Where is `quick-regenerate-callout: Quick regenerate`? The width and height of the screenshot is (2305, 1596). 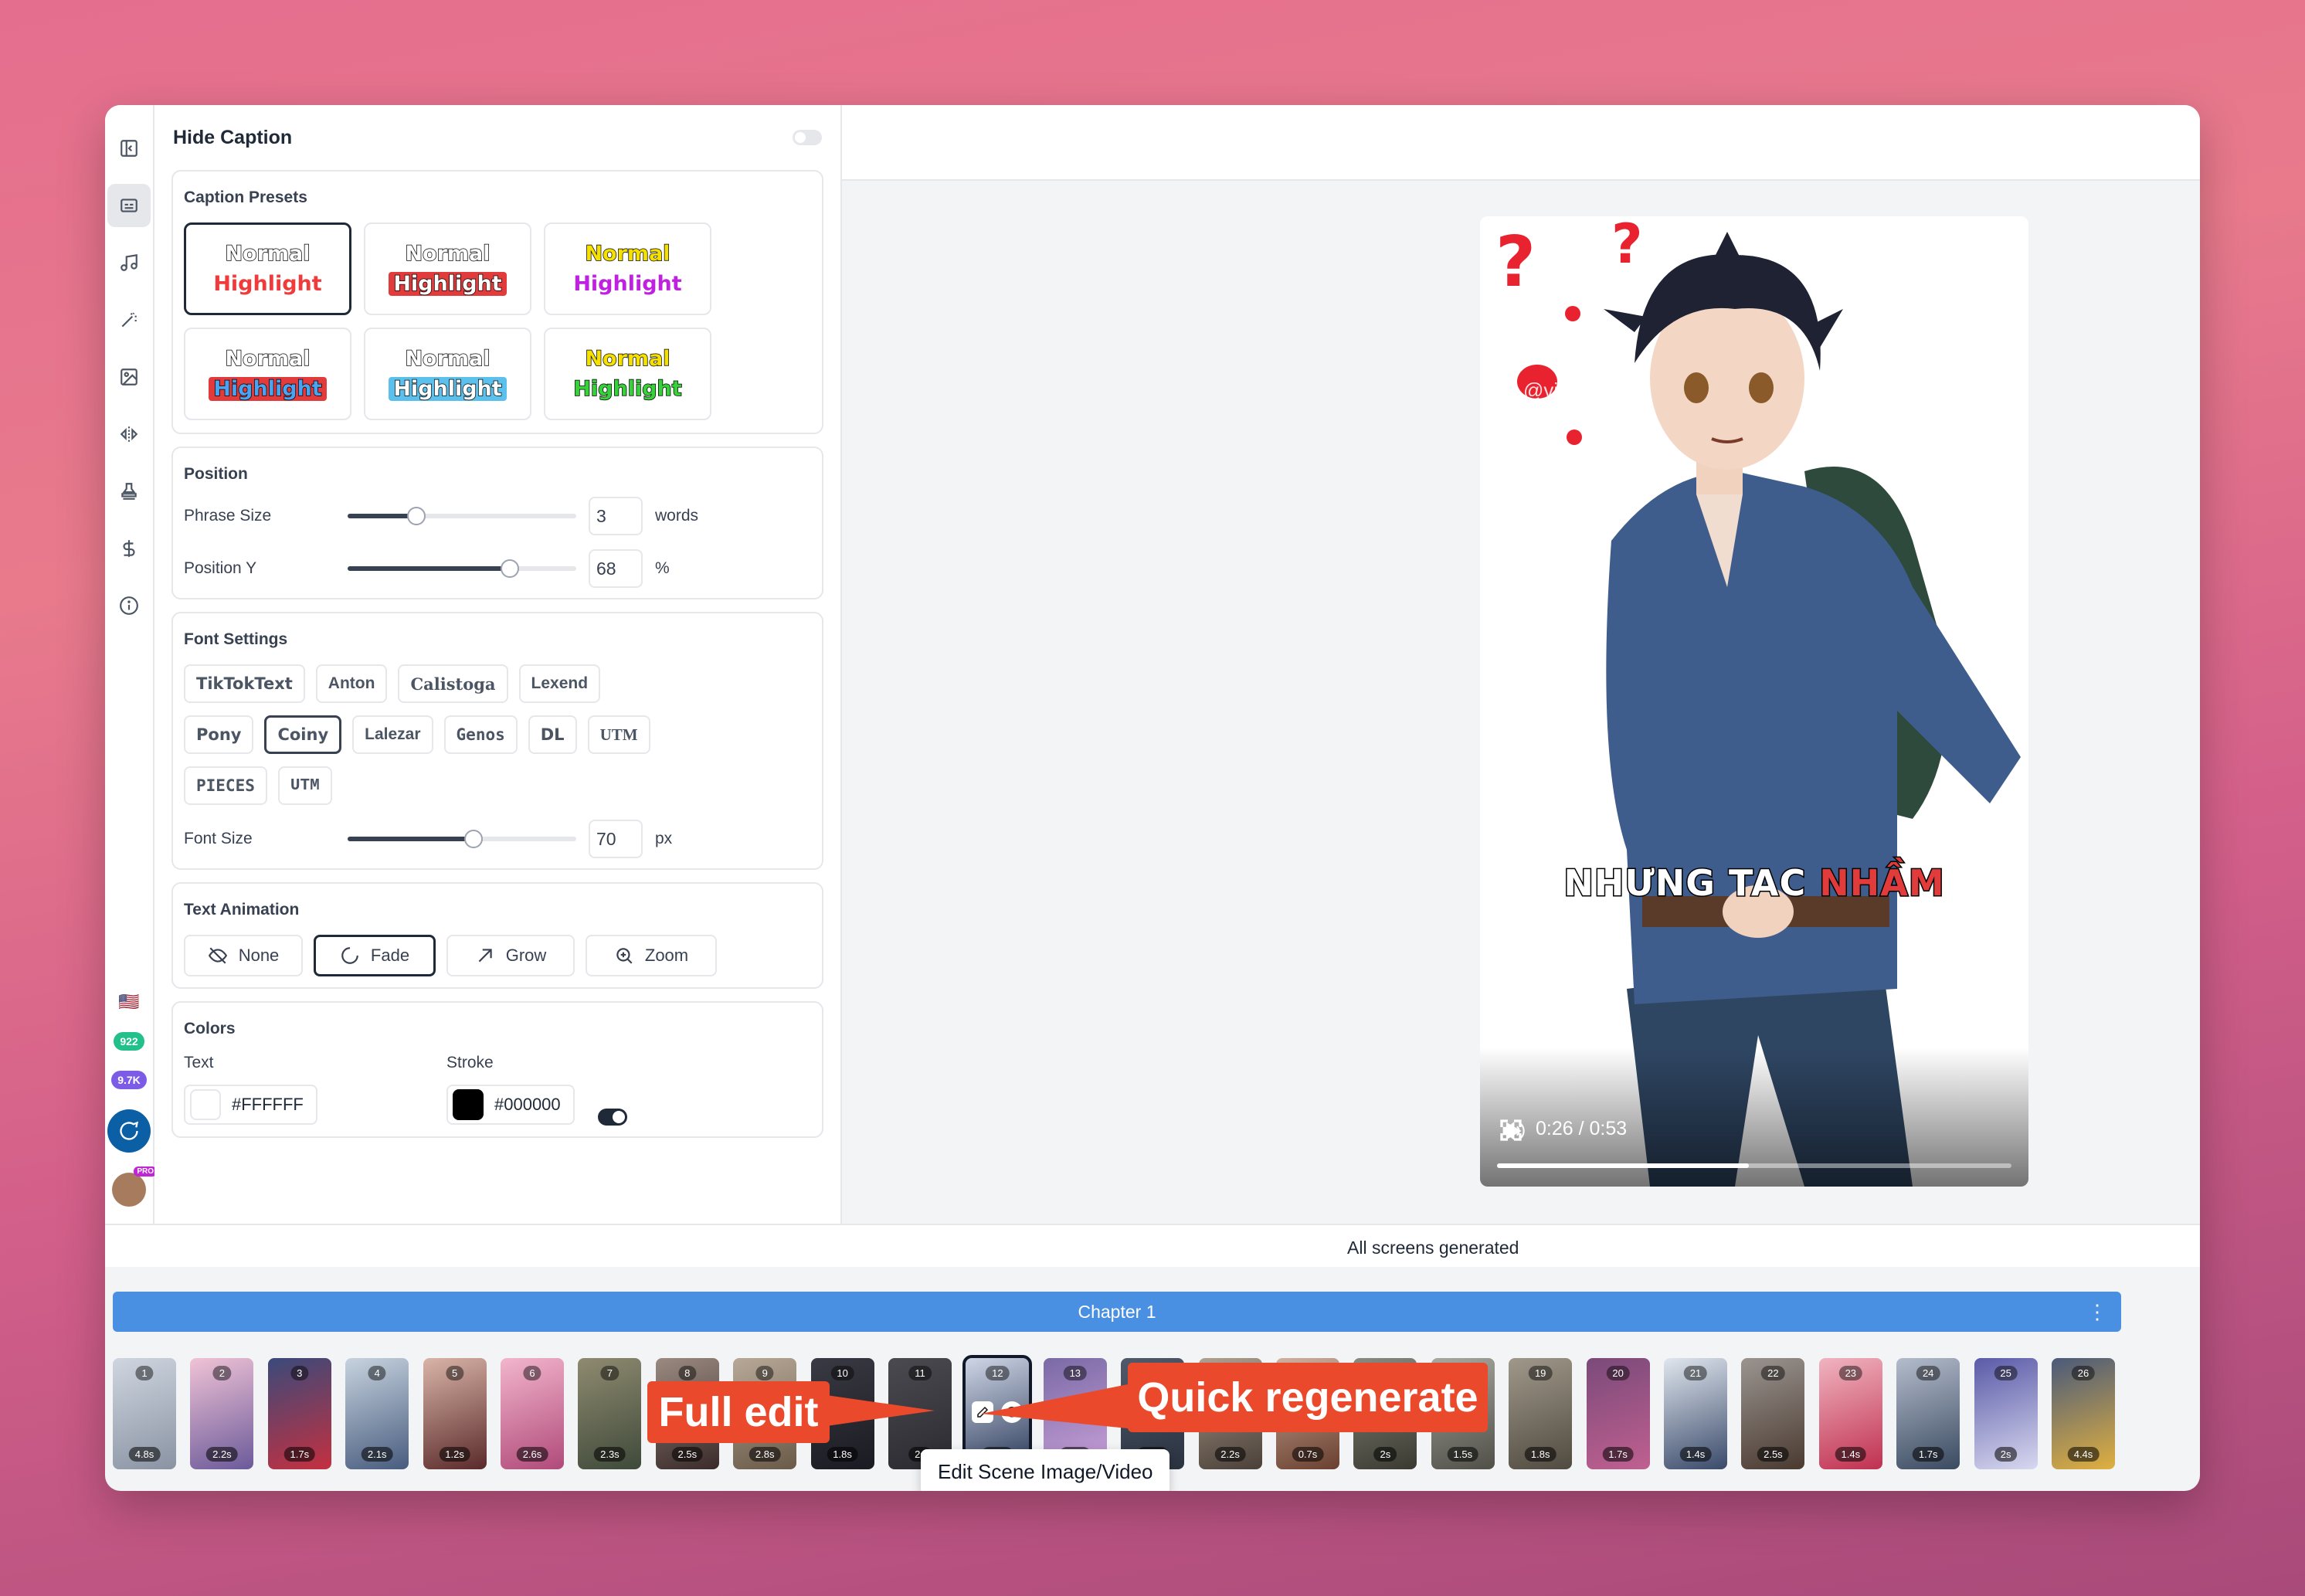
quick-regenerate-callout: Quick regenerate is located at coordinates (1308, 1397).